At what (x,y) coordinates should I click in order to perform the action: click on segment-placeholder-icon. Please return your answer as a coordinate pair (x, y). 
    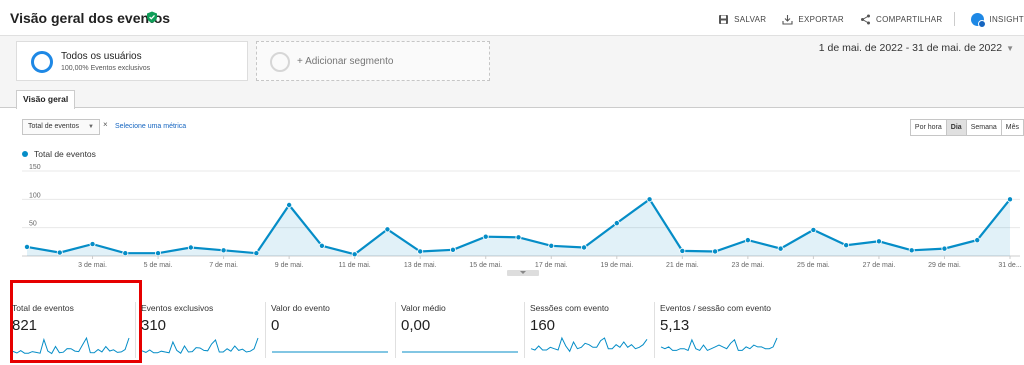
    Looking at the image, I should click on (280, 62).